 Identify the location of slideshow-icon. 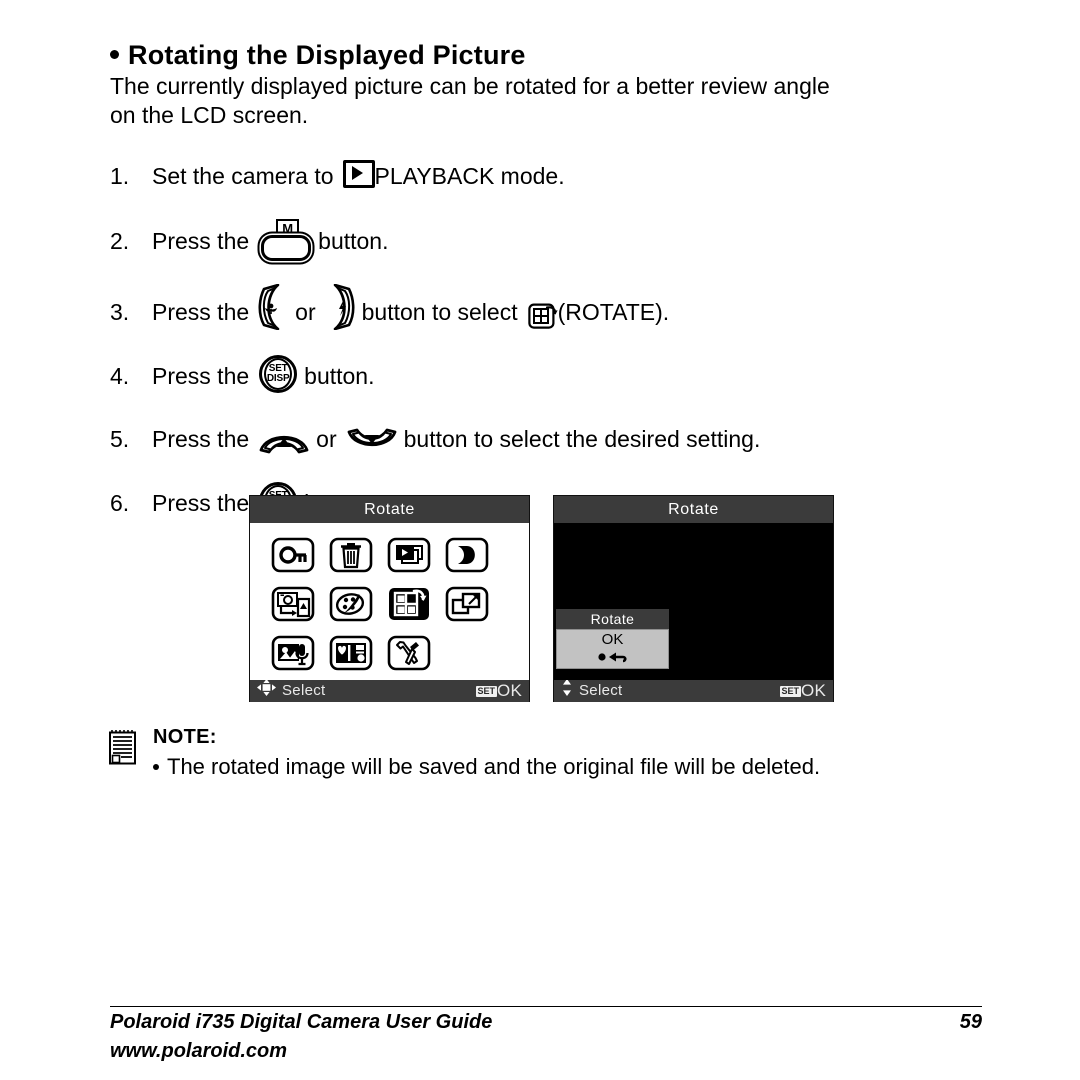
(409, 555).